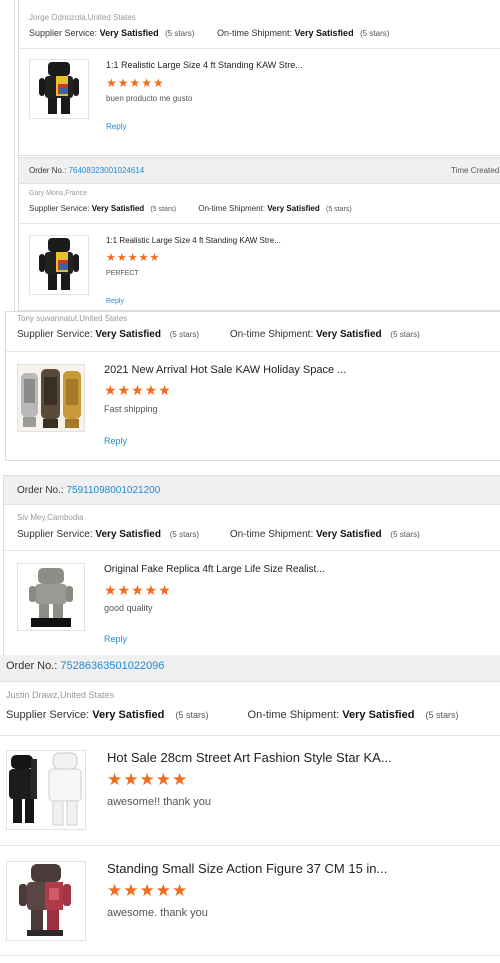  What do you see at coordinates (128, 608) in the screenshot?
I see `review-comment: good quality` at bounding box center [128, 608].